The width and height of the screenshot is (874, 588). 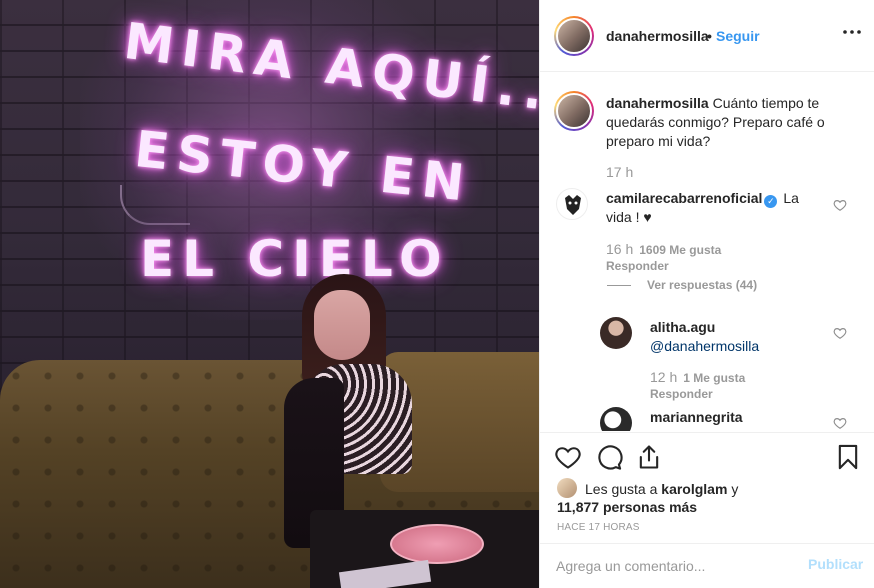 I want to click on author-username: danahermosilla, so click(x=657, y=36).